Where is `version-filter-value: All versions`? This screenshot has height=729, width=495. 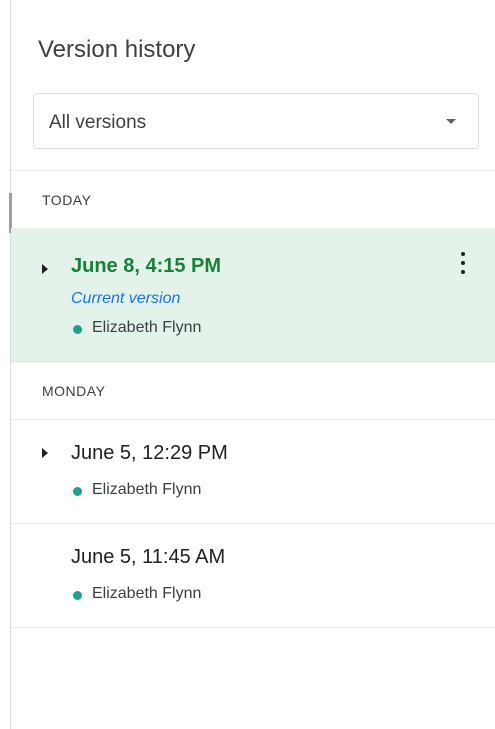
version-filter-value: All versions is located at coordinates (98, 122).